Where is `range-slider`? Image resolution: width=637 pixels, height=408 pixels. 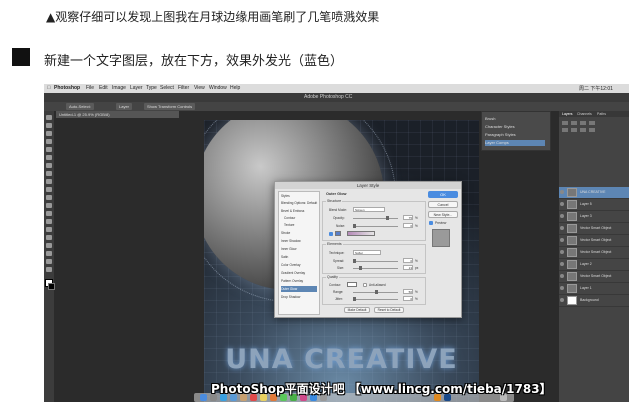 range-slider is located at coordinates (375, 292).